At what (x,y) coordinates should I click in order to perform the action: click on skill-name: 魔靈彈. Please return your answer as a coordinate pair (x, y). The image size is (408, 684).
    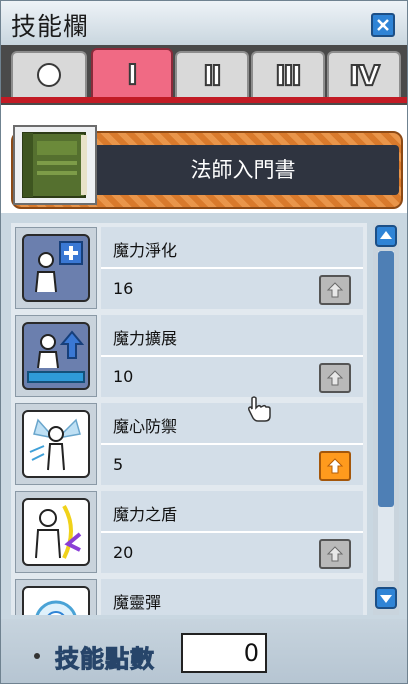
    Looking at the image, I should click on (137, 602).